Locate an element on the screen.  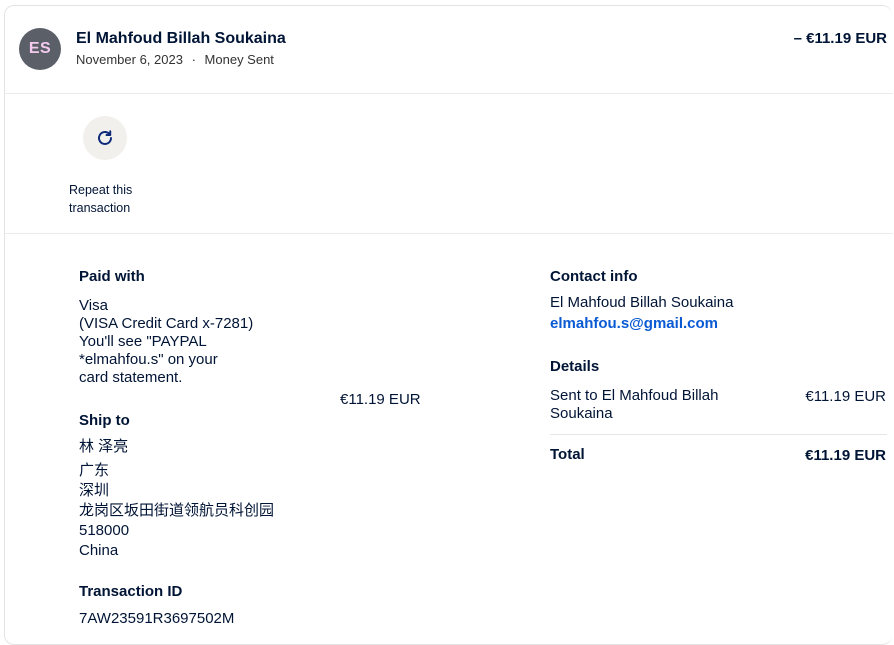
ship-to-name: 林 泽亮 is located at coordinates (104, 446).